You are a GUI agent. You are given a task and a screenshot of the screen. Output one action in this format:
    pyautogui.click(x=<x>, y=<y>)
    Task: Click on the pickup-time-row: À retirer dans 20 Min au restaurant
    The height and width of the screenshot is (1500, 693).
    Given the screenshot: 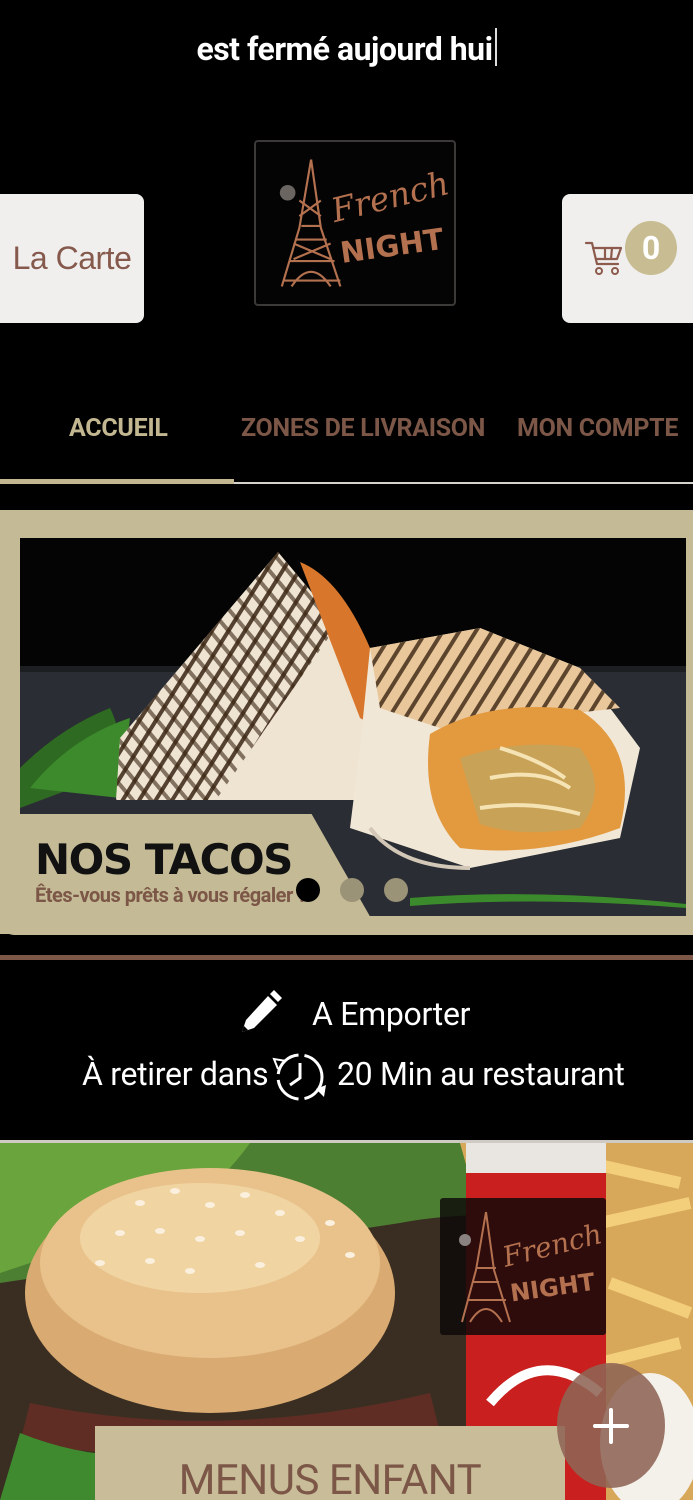 What is the action you would take?
    pyautogui.click(x=346, y=1077)
    